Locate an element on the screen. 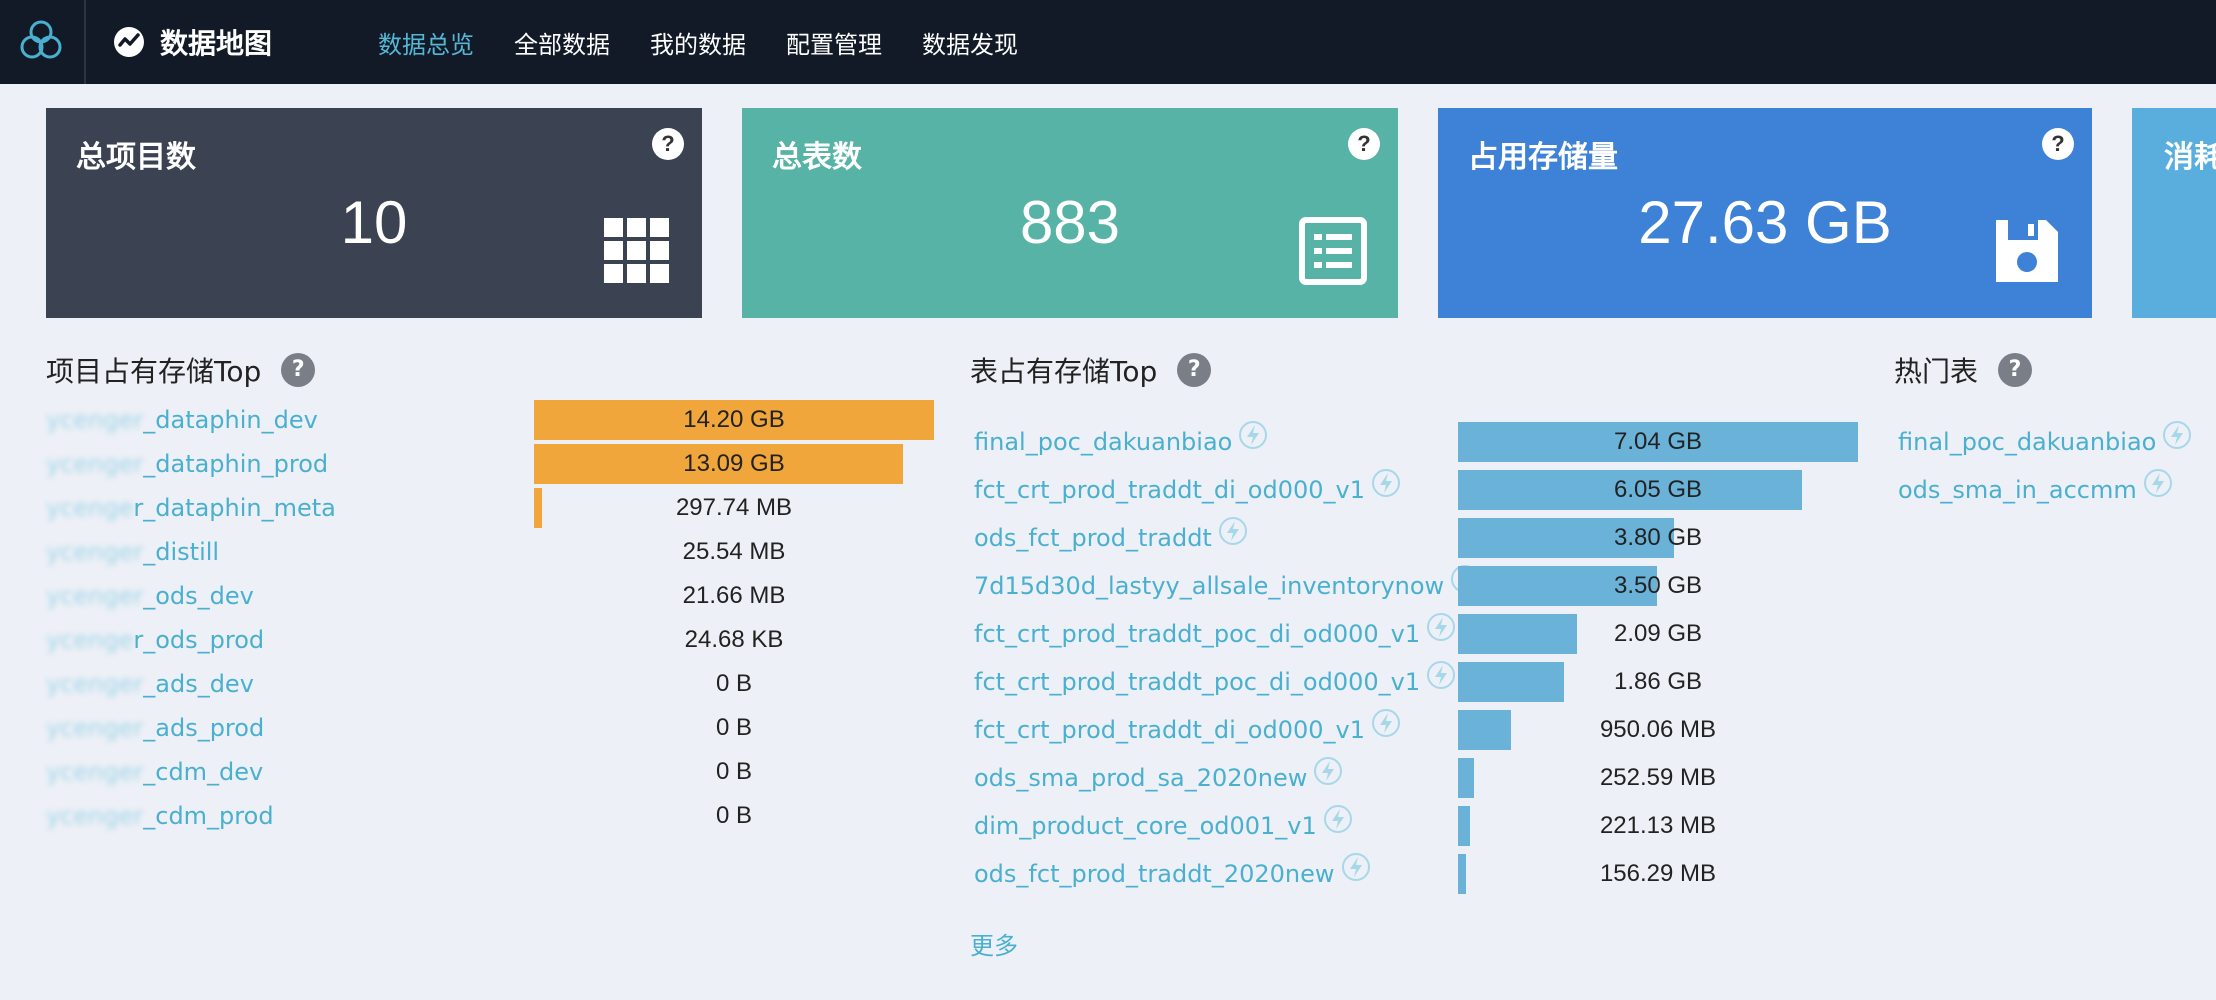  project-storage-header: 项目占有存储Top ? is located at coordinates (181, 370).